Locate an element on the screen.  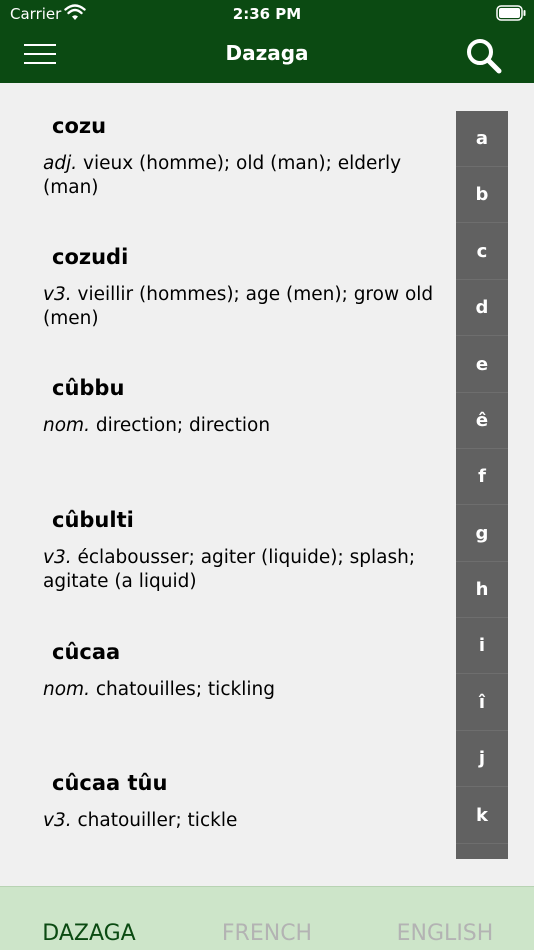
entry-headword: cûbbu is located at coordinates (88, 388).